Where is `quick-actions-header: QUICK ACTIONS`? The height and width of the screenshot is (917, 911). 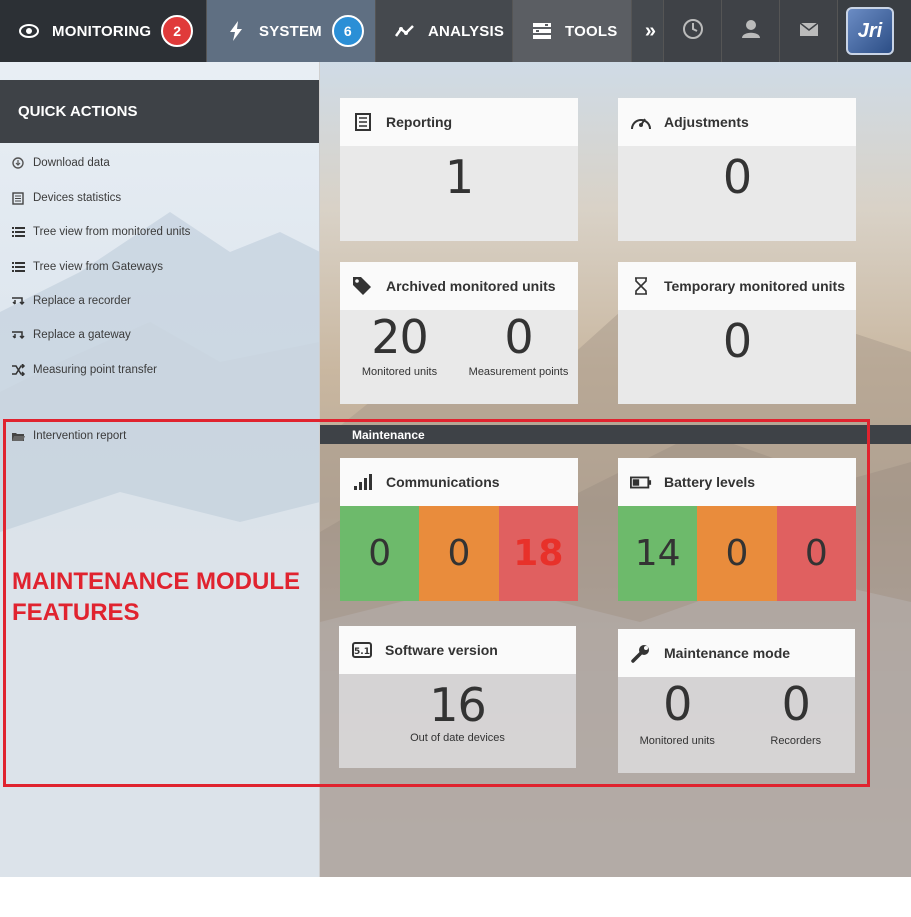
quick-actions-header: QUICK ACTIONS is located at coordinates (159, 111).